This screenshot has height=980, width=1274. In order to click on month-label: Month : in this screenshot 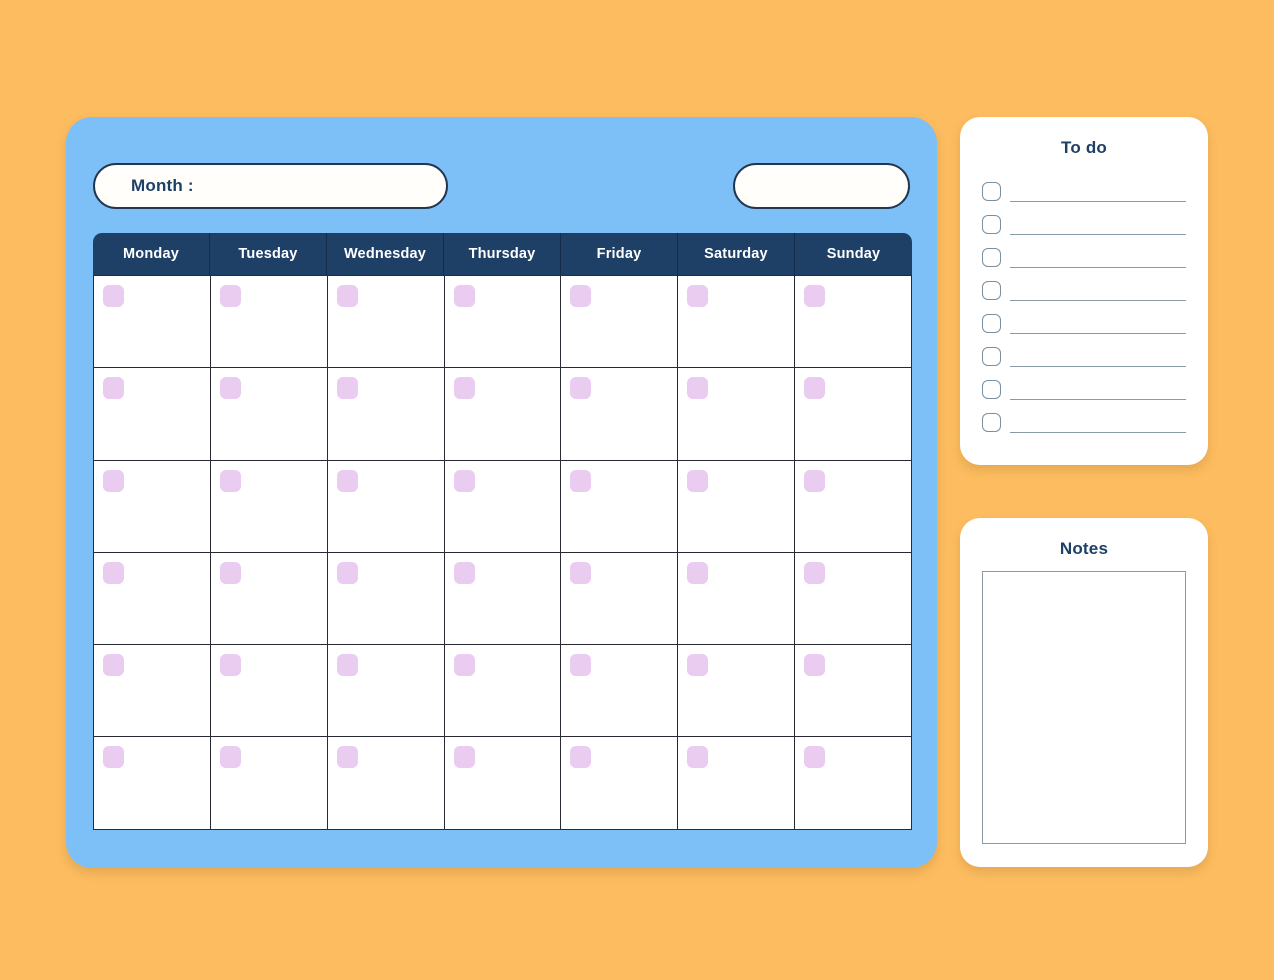, I will do `click(162, 185)`.